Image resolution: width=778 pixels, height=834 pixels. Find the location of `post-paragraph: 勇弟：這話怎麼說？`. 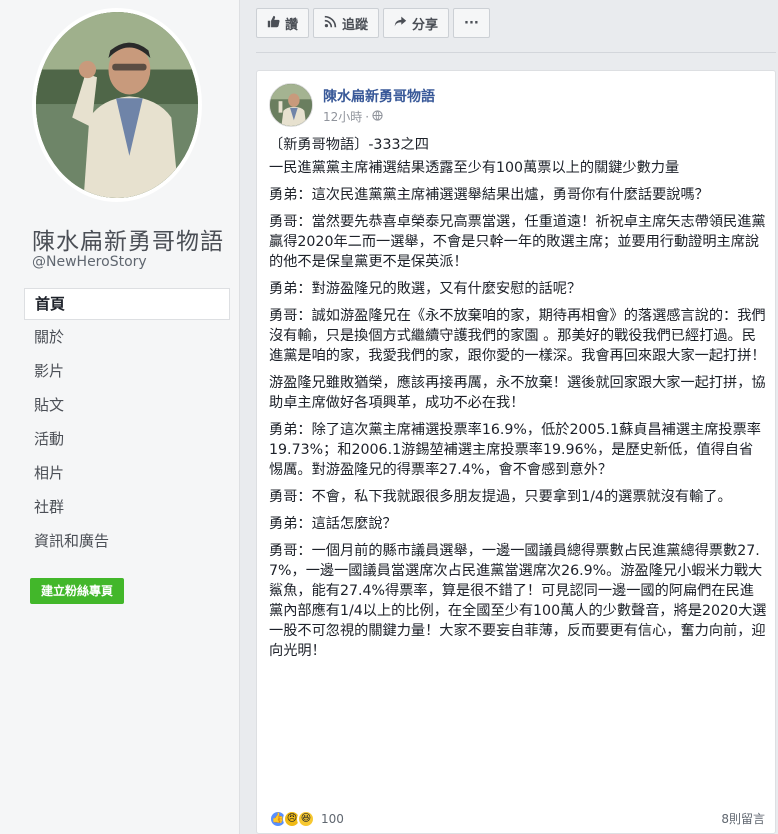

post-paragraph: 勇弟：這話怎麼說？ is located at coordinates (333, 524).